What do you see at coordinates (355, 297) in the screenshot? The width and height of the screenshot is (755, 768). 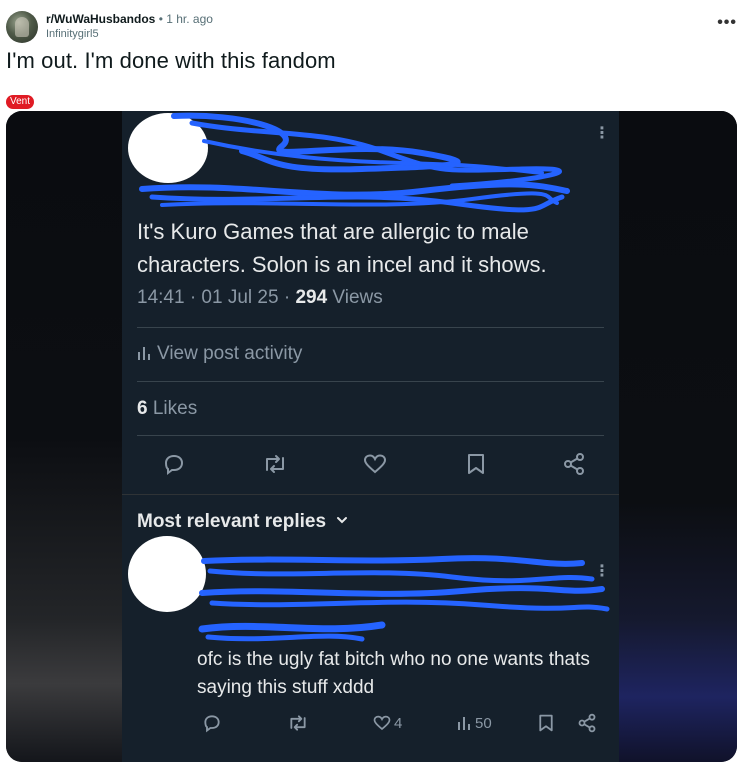 I see `tweet-views-label: Views` at bounding box center [355, 297].